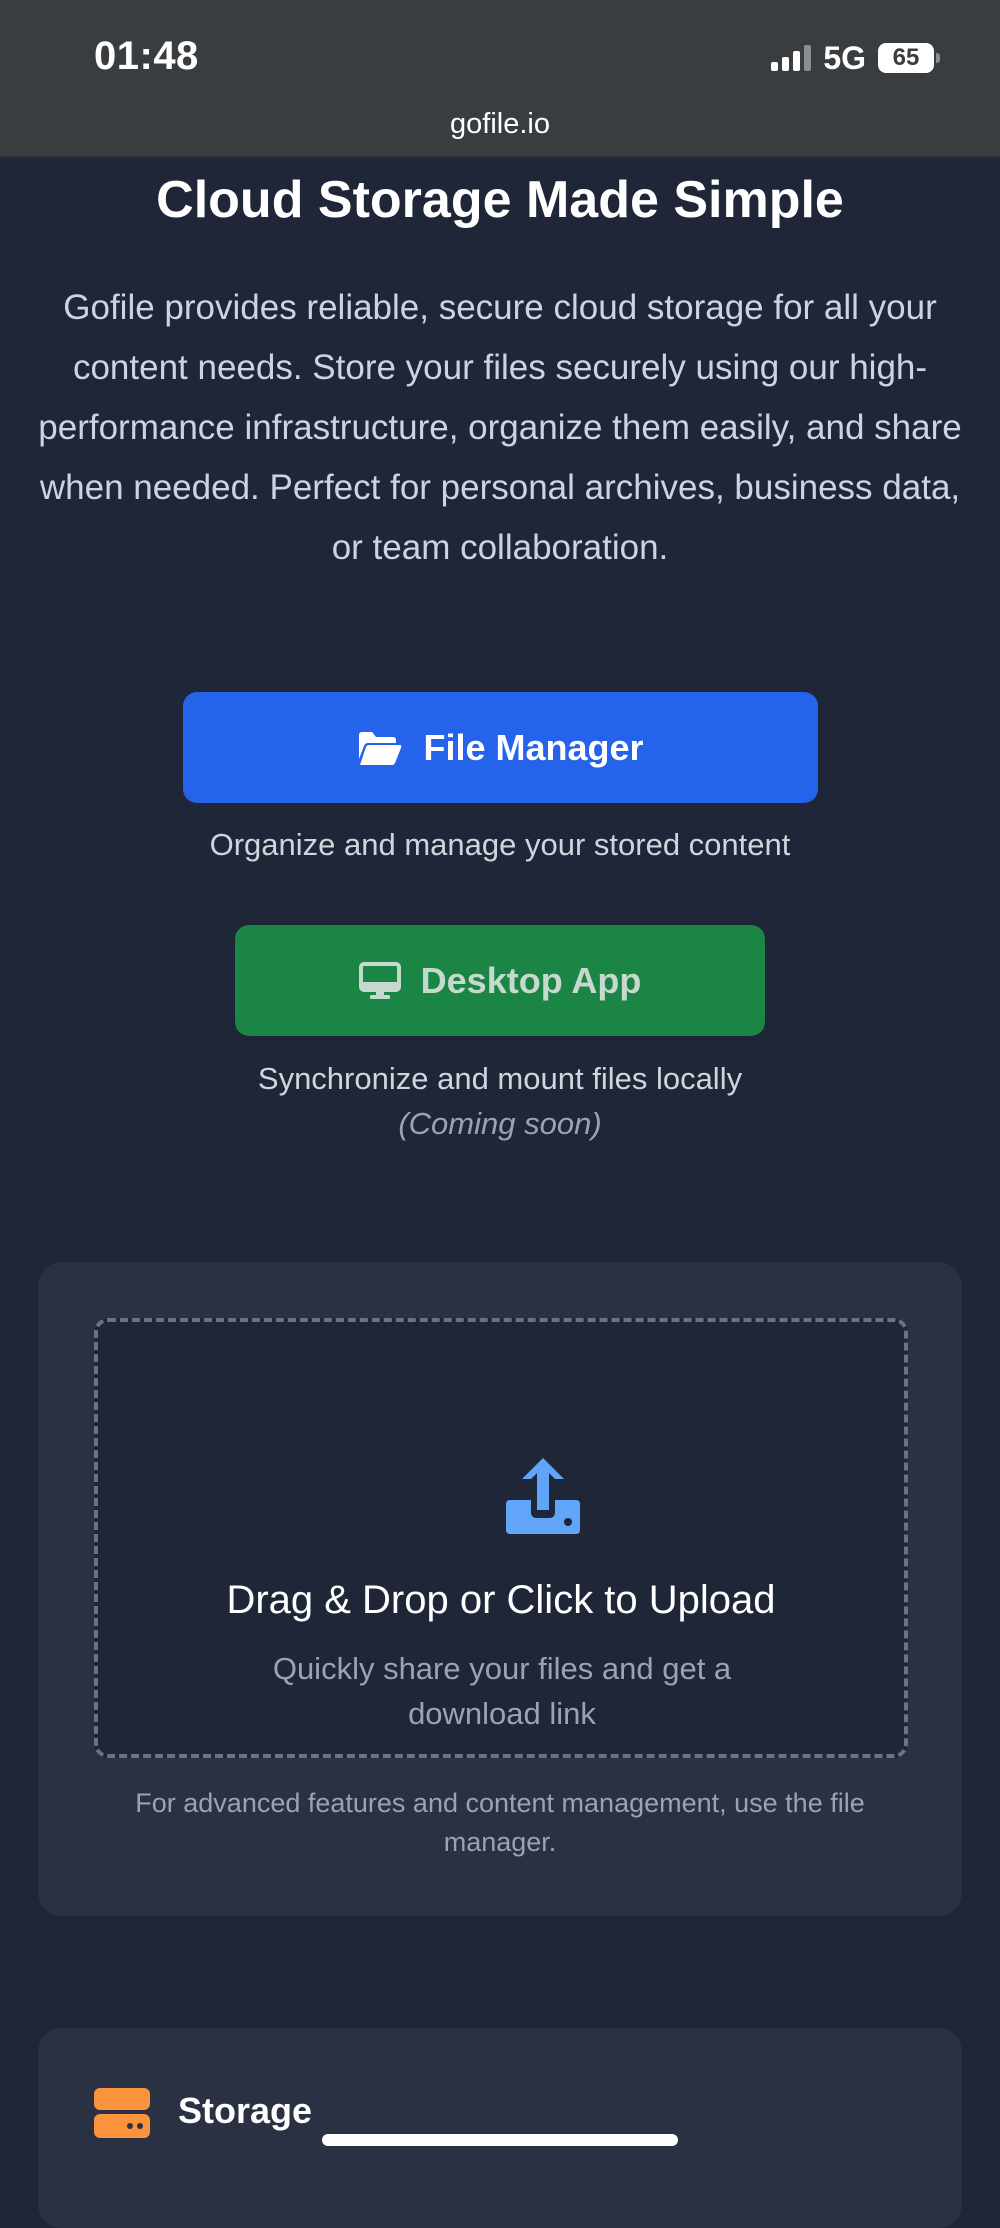 The width and height of the screenshot is (1000, 2228). What do you see at coordinates (500, 2128) in the screenshot?
I see `storage-card: Storage` at bounding box center [500, 2128].